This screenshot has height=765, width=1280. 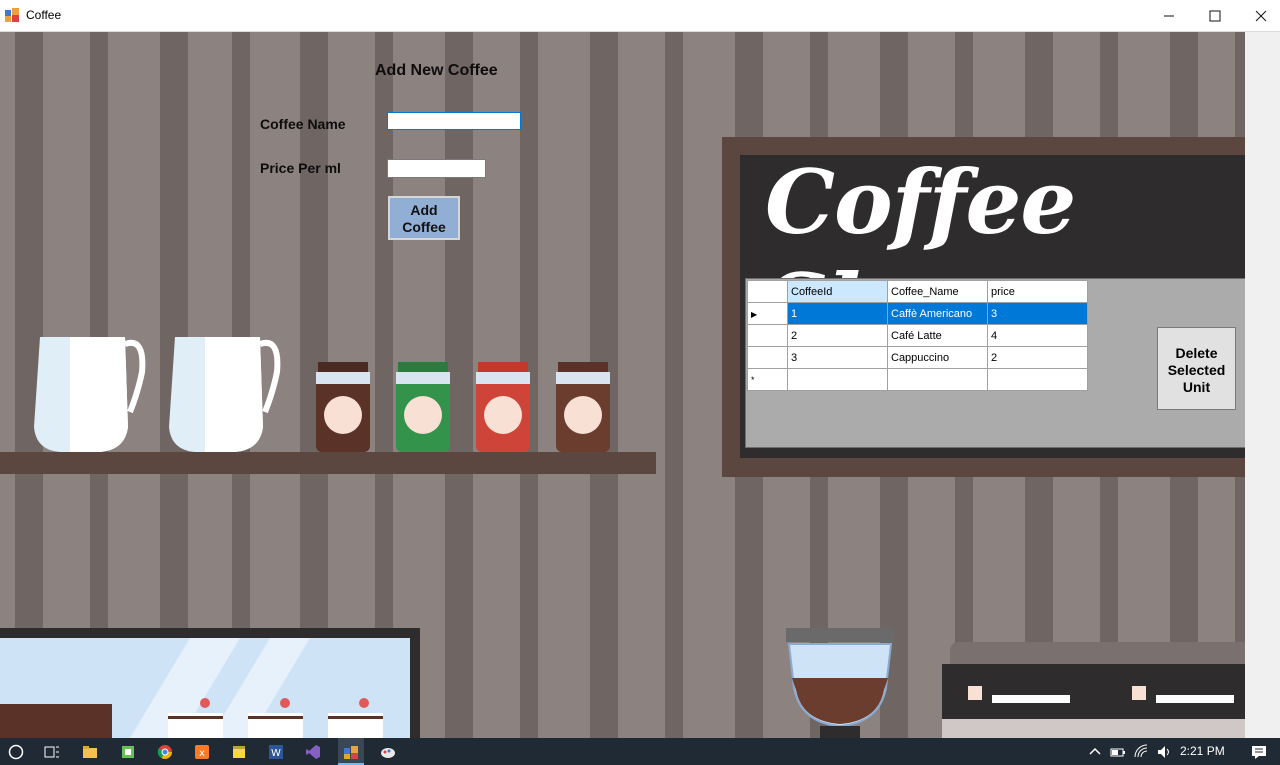 I want to click on window-margin, so click(x=1262, y=385).